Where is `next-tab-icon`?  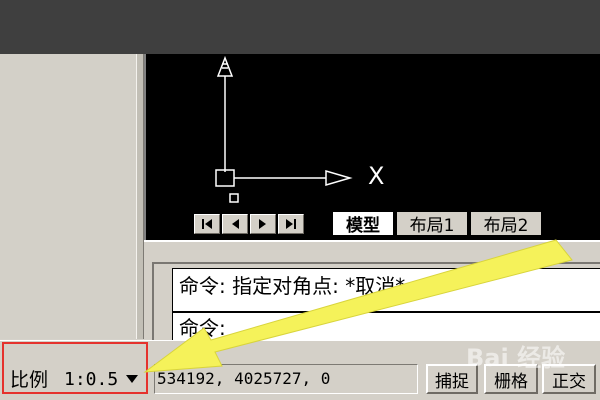
next-tab-icon is located at coordinates (262, 224).